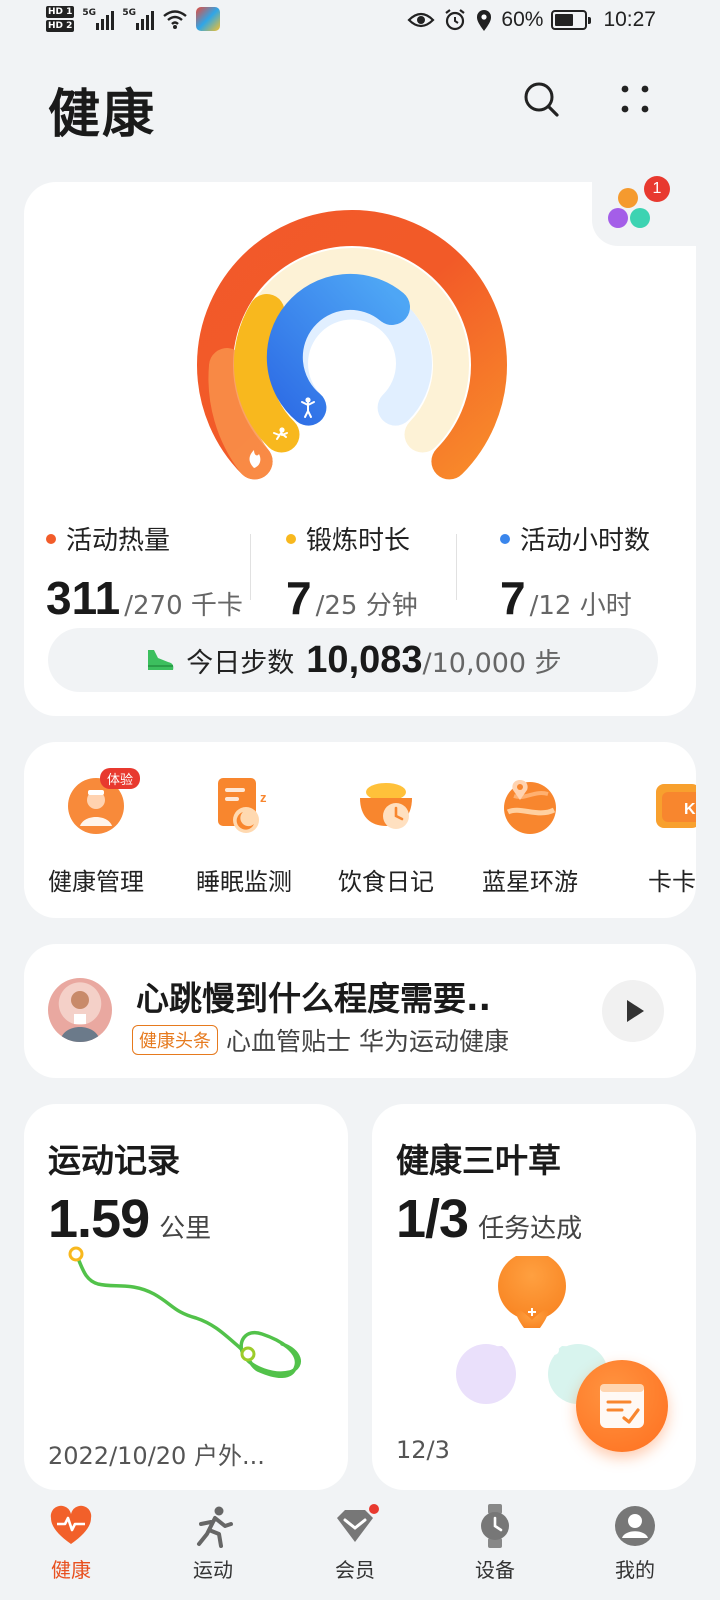 This screenshot has width=720, height=1600. Describe the element at coordinates (184, 1312) in the screenshot. I see `route-map` at that location.